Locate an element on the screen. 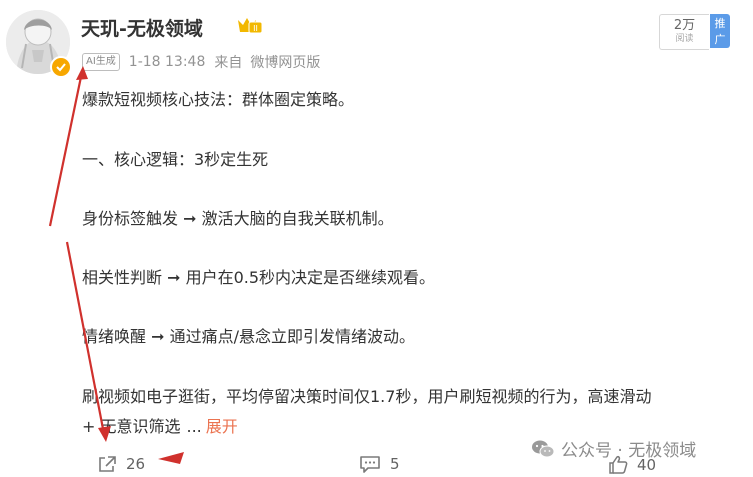 The width and height of the screenshot is (753, 477). post-meta: AI生成 1-18 13:48 来自 微博网页版 is located at coordinates (201, 62).